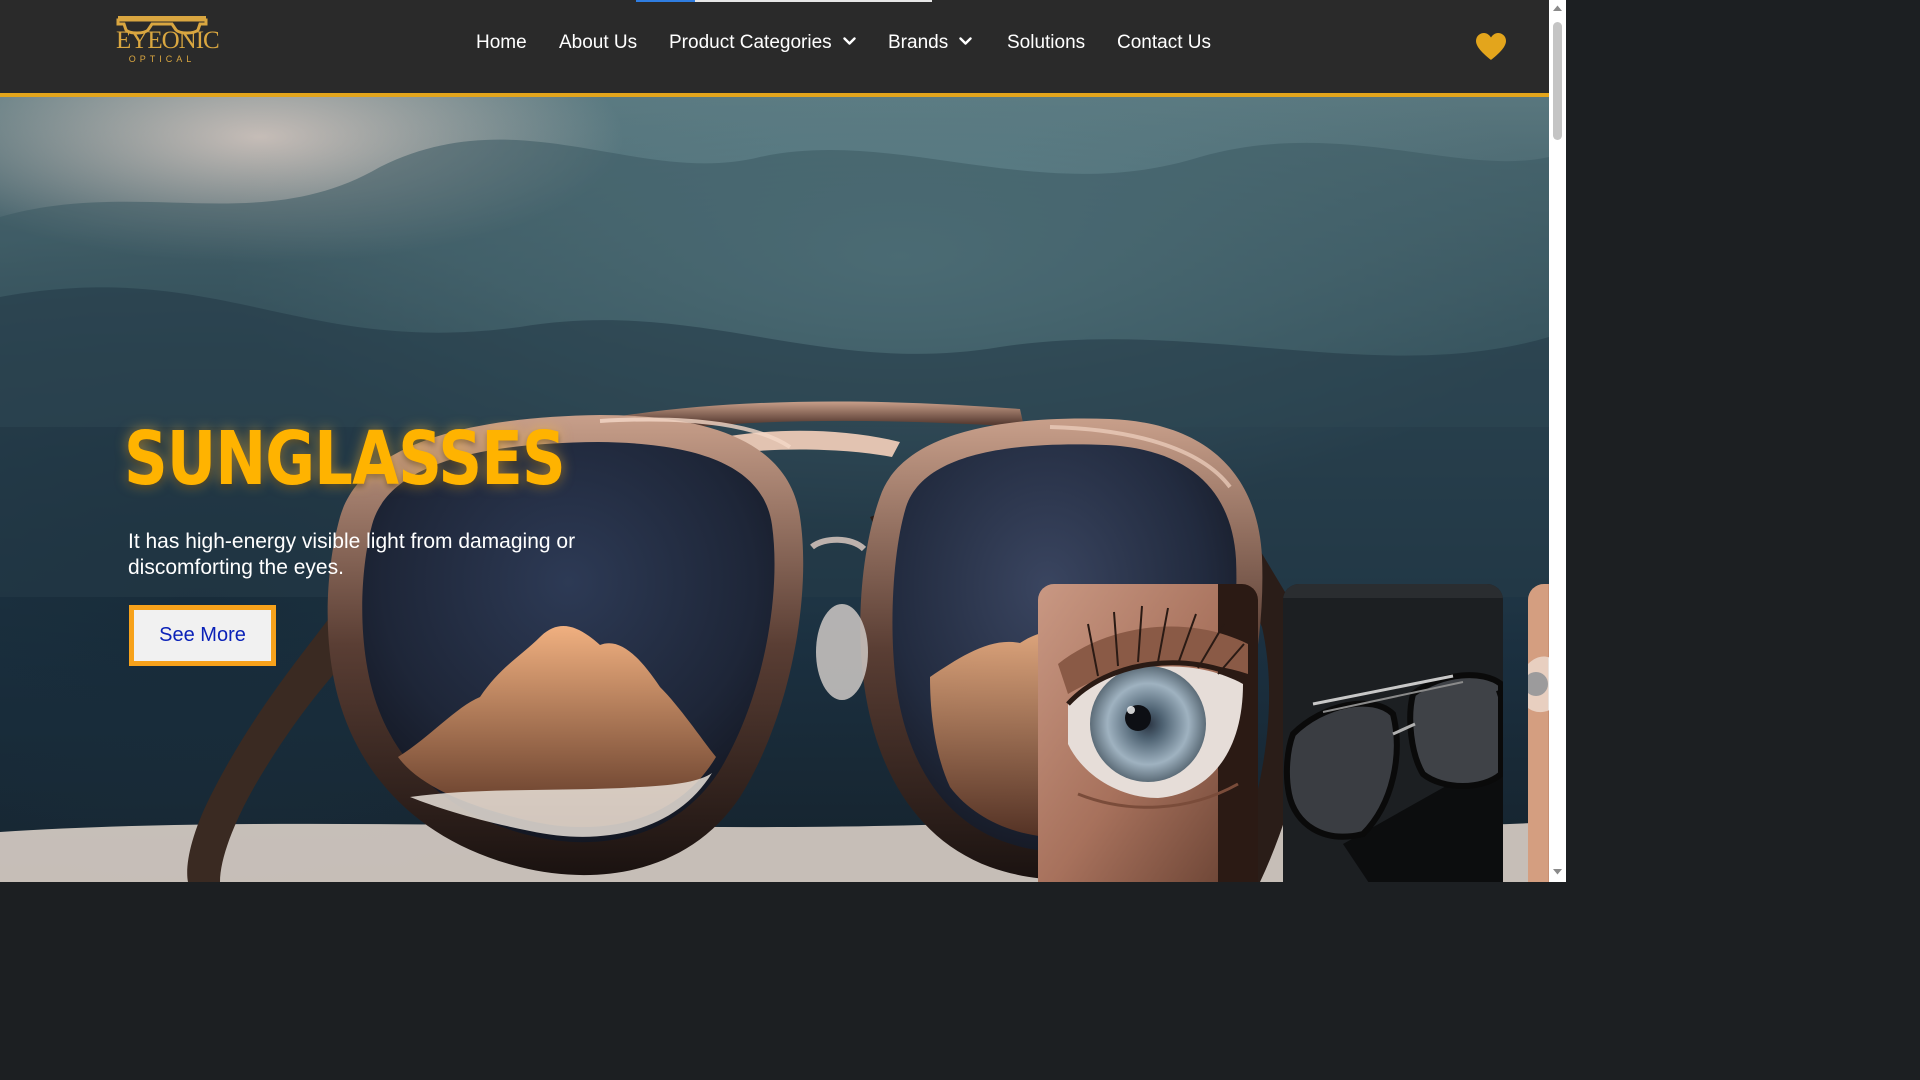 The height and width of the screenshot is (1080, 1920). I want to click on black-eyeglasses-image, so click(1393, 733).